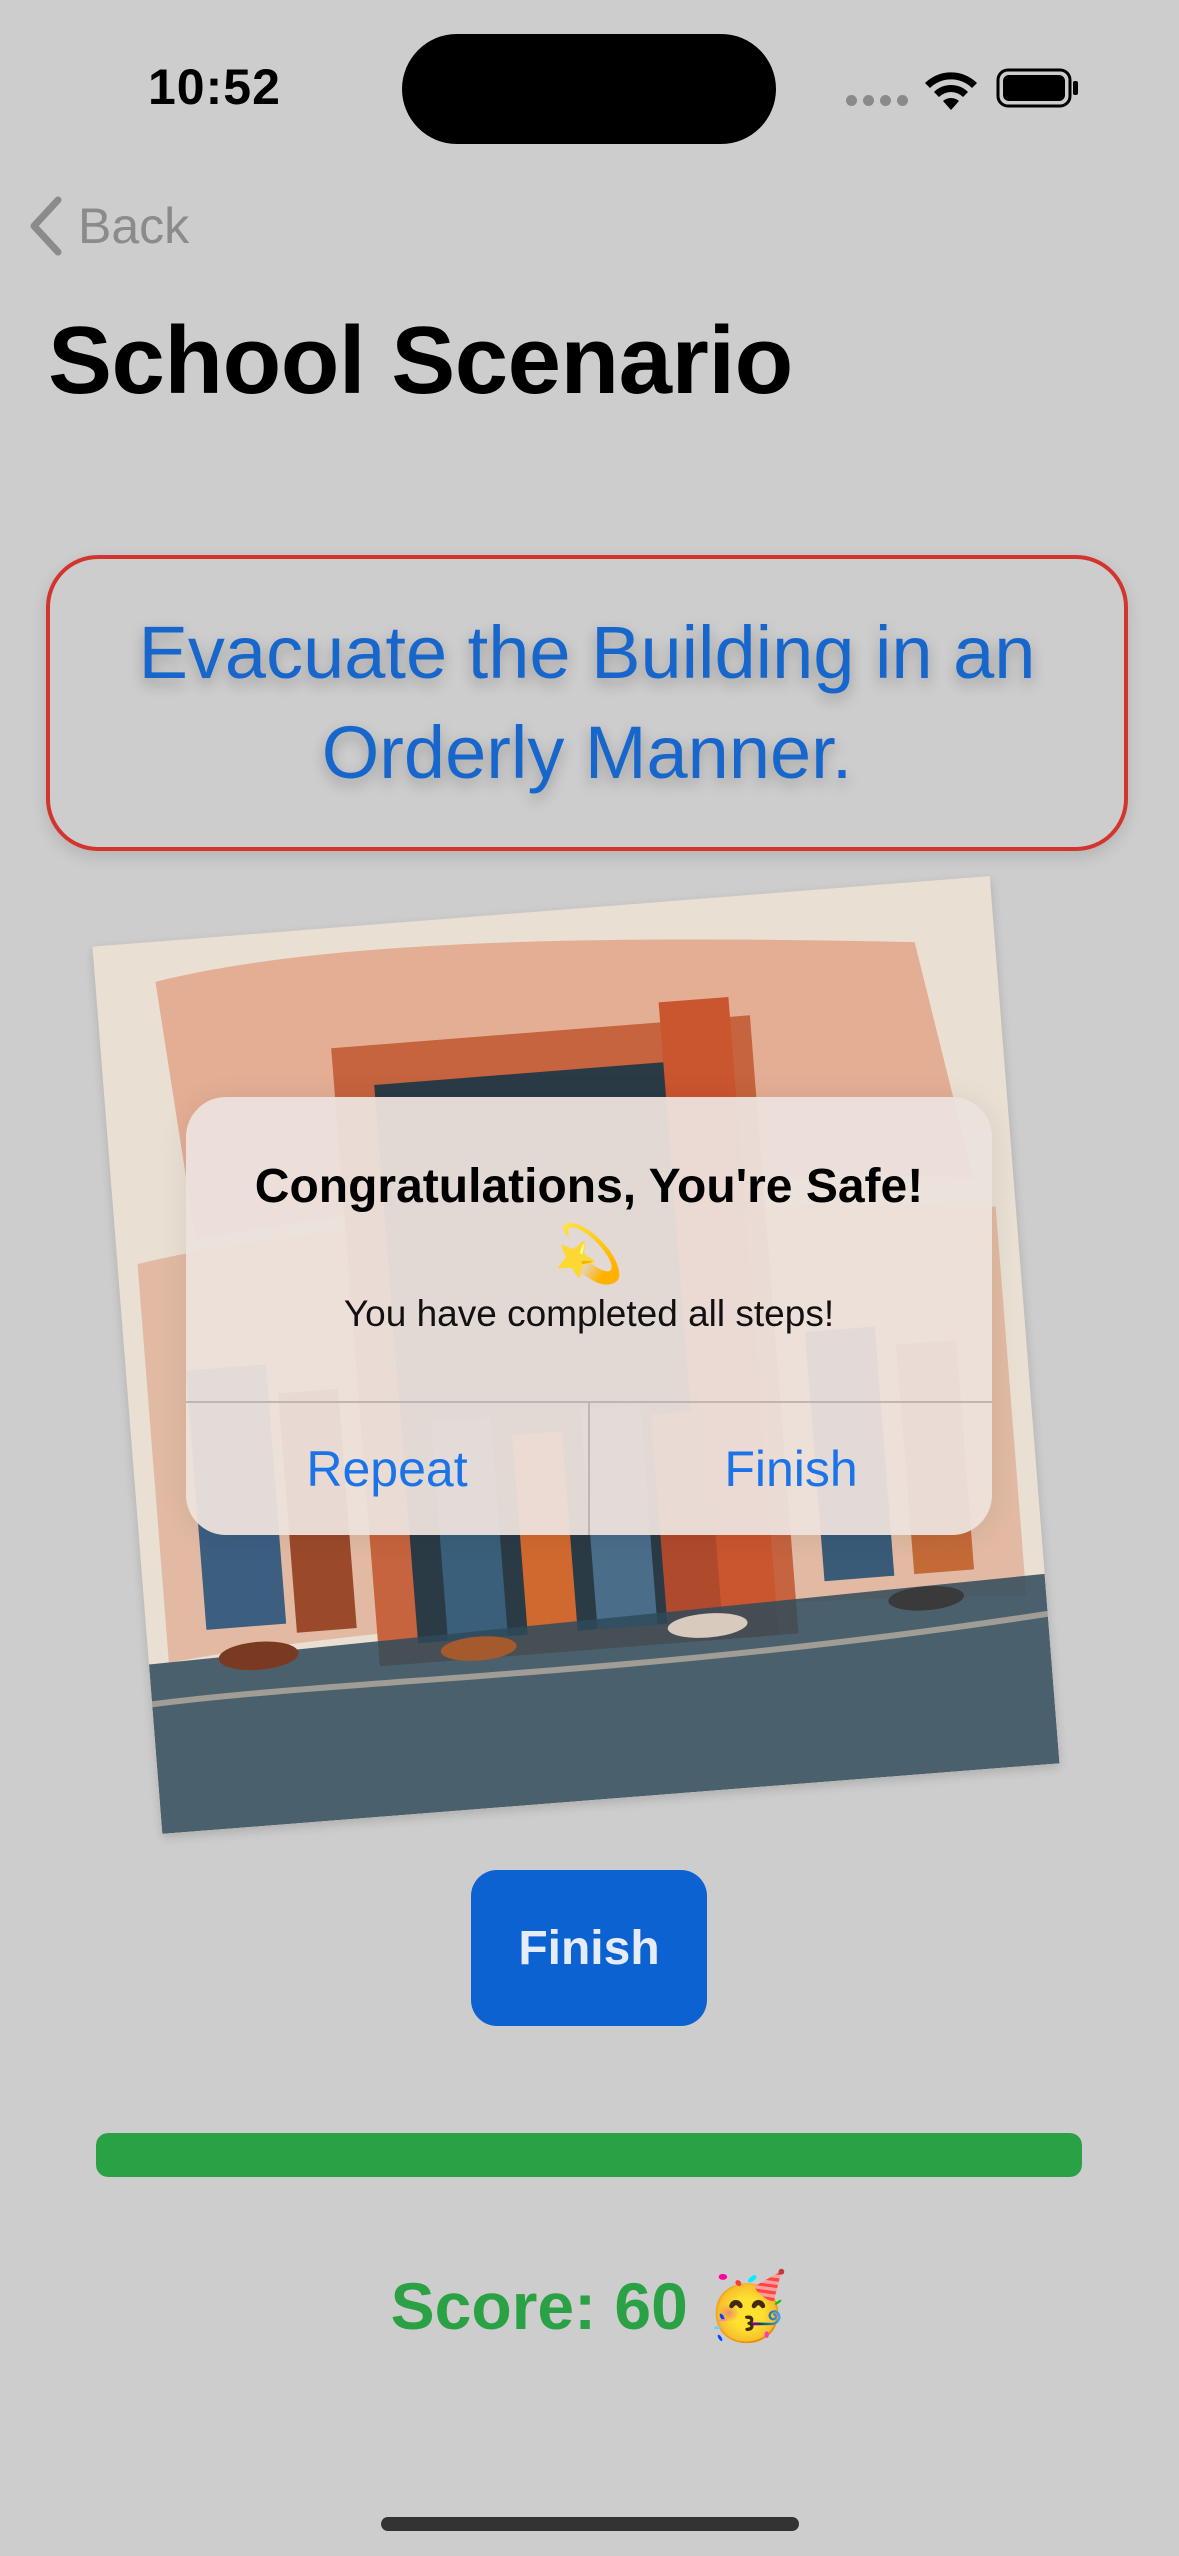 This screenshot has height=2556, width=1179. I want to click on dizzy-star-icon: 💫, so click(589, 1253).